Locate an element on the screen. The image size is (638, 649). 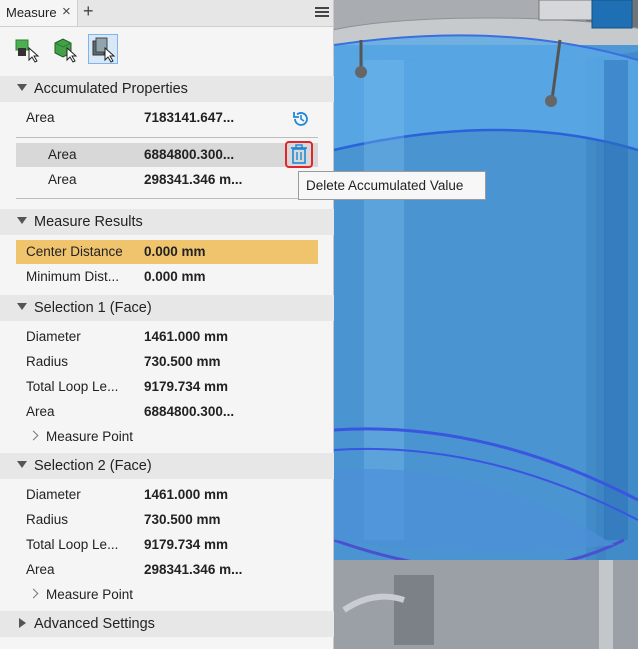
tooltip-text: Delete Accumulated Value is located at coordinates (385, 185).